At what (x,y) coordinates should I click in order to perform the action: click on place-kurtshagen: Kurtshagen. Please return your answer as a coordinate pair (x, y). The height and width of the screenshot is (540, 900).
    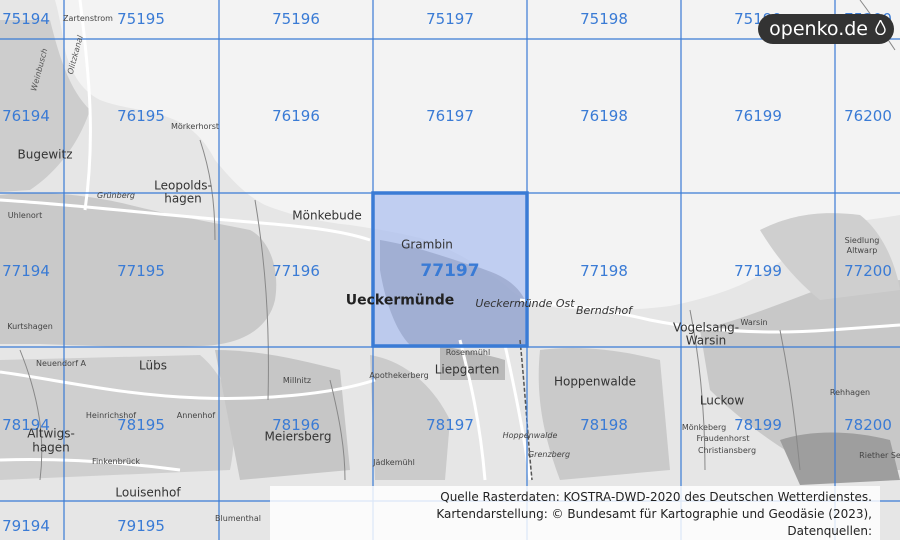
    Looking at the image, I should click on (30, 326).